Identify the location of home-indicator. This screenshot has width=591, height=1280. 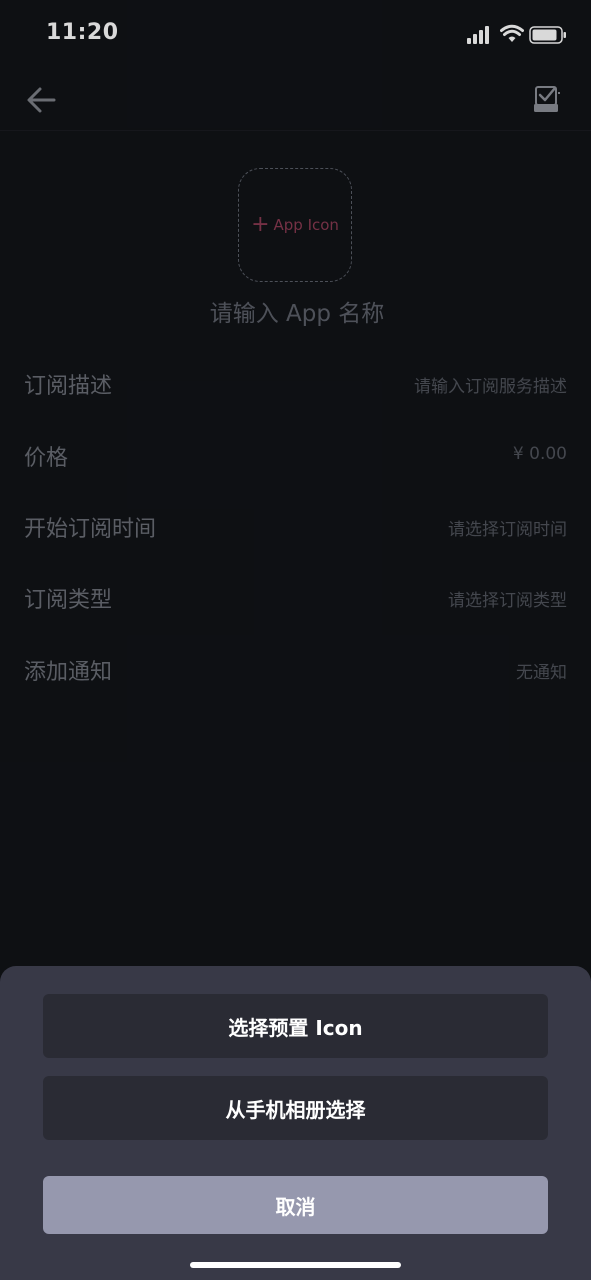
(295, 1265).